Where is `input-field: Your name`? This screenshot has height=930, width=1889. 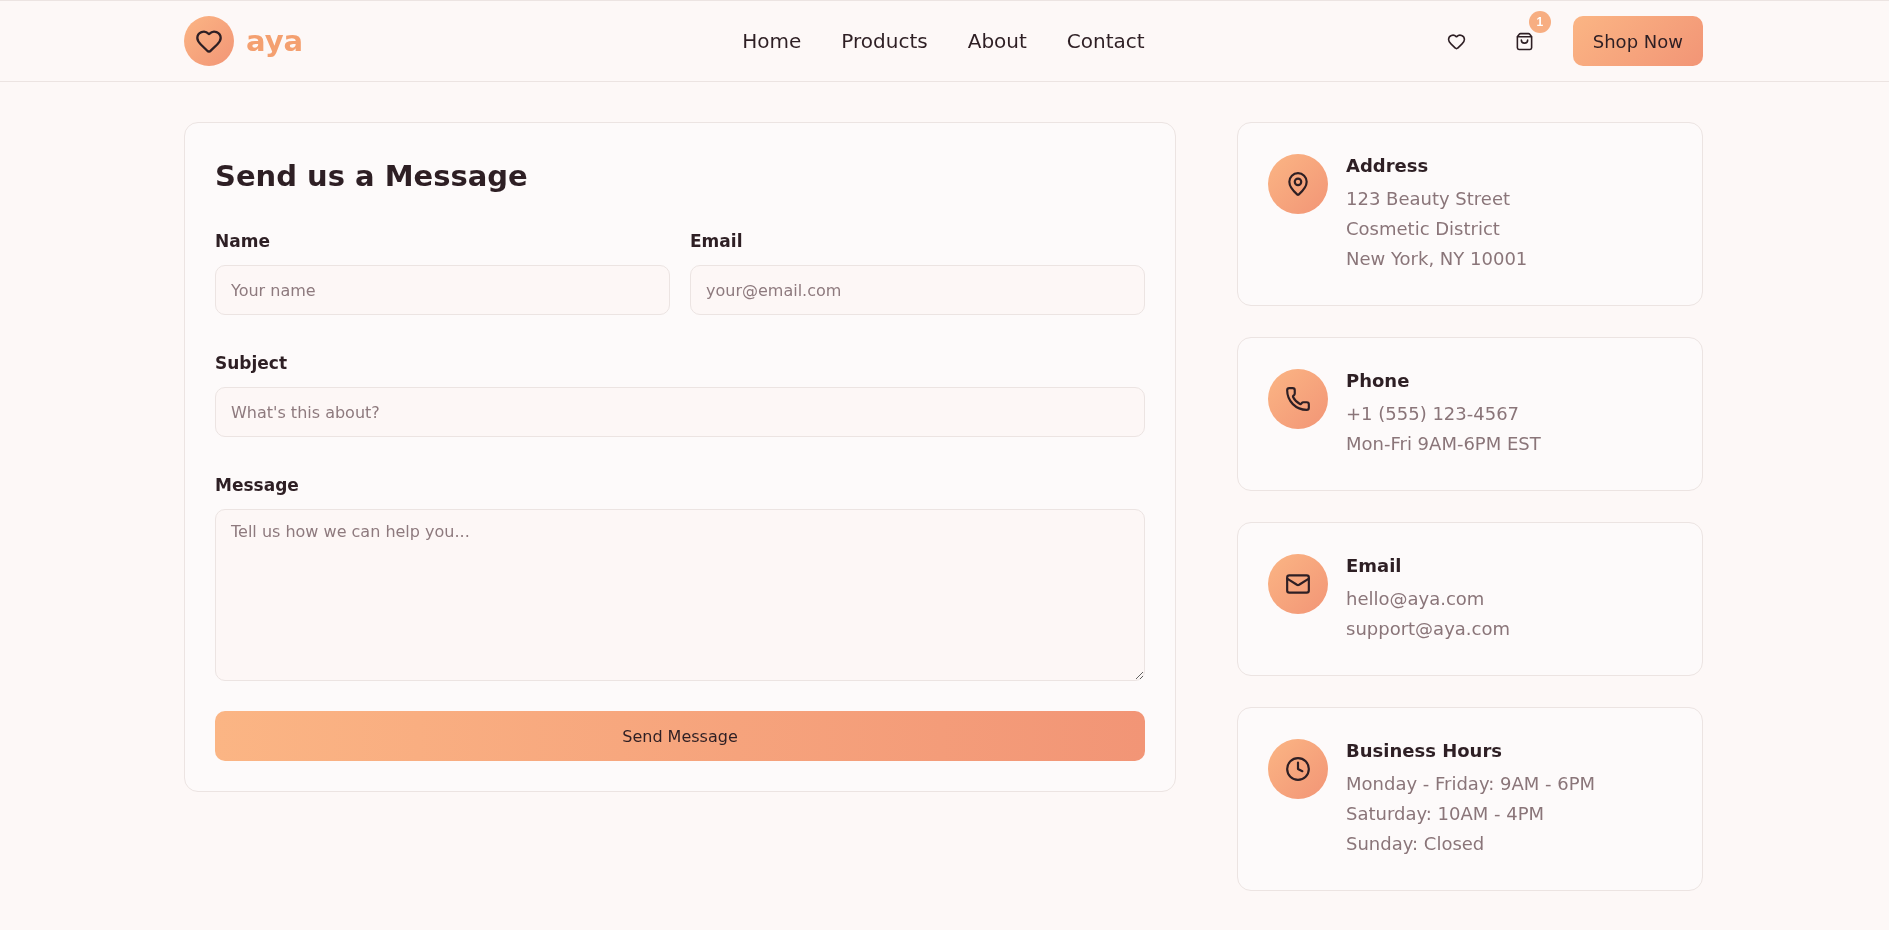 input-field: Your name is located at coordinates (442, 290).